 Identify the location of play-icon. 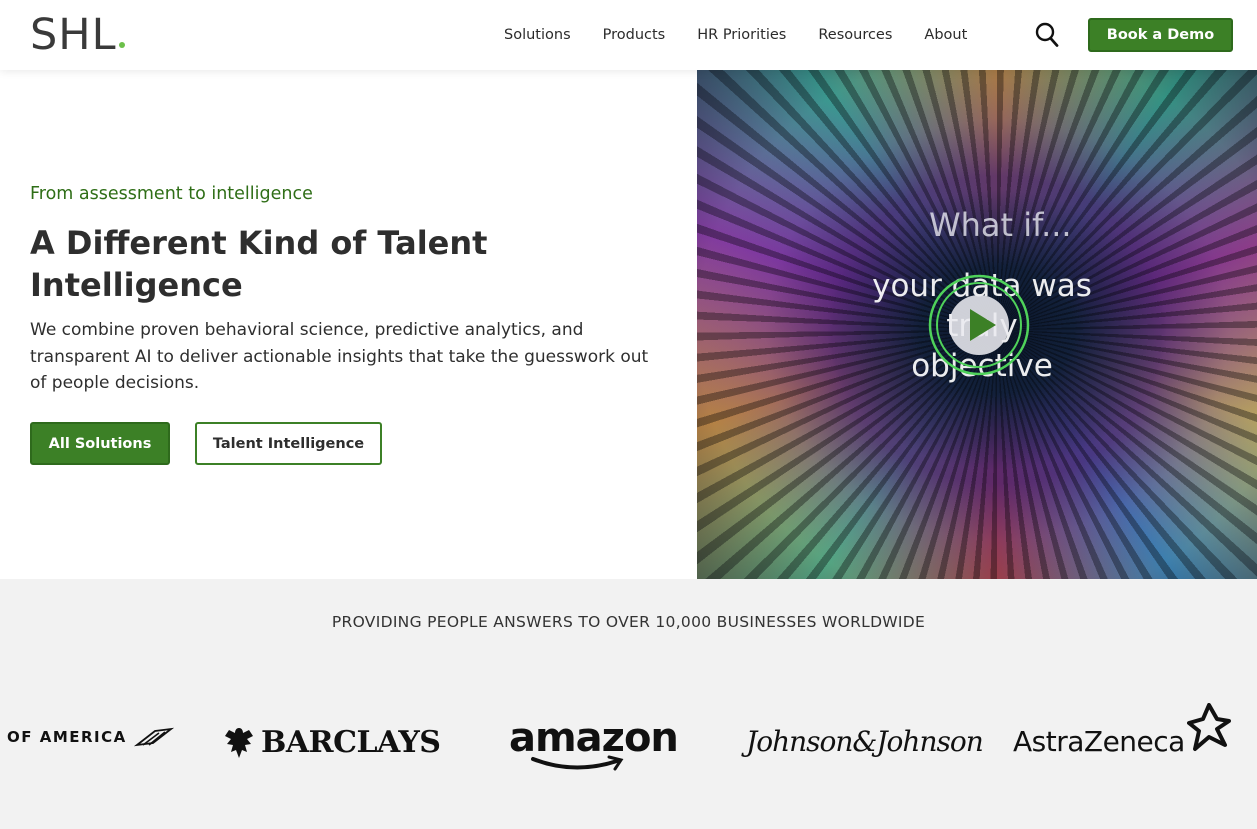
(979, 325).